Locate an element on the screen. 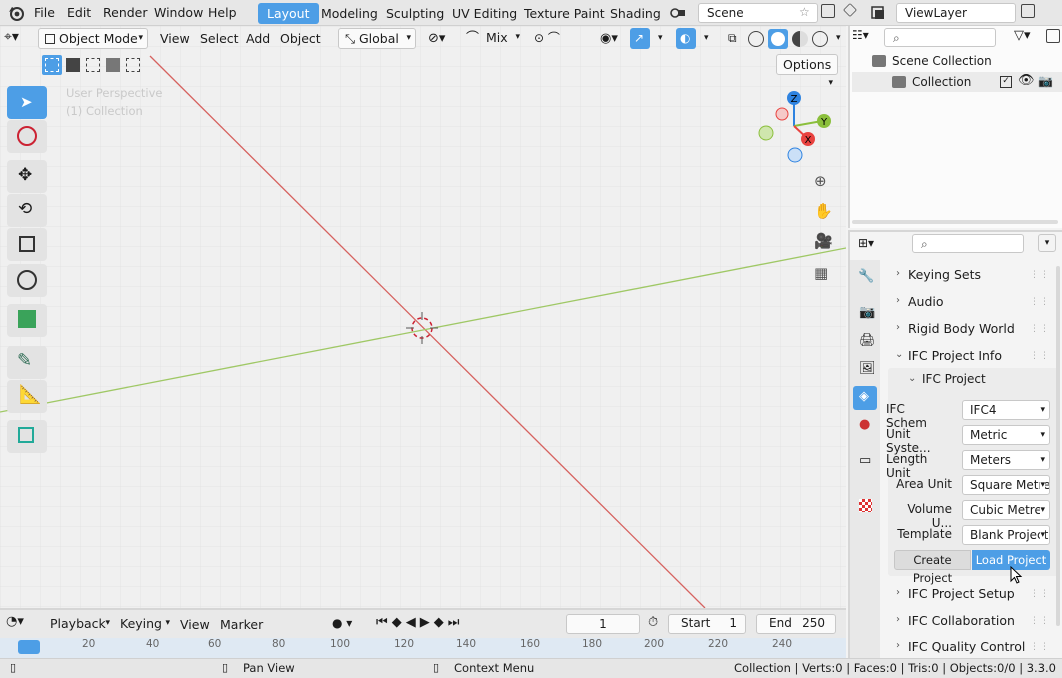 The width and height of the screenshot is (1062, 678). view-layer-icon is located at coordinates (879, 13).